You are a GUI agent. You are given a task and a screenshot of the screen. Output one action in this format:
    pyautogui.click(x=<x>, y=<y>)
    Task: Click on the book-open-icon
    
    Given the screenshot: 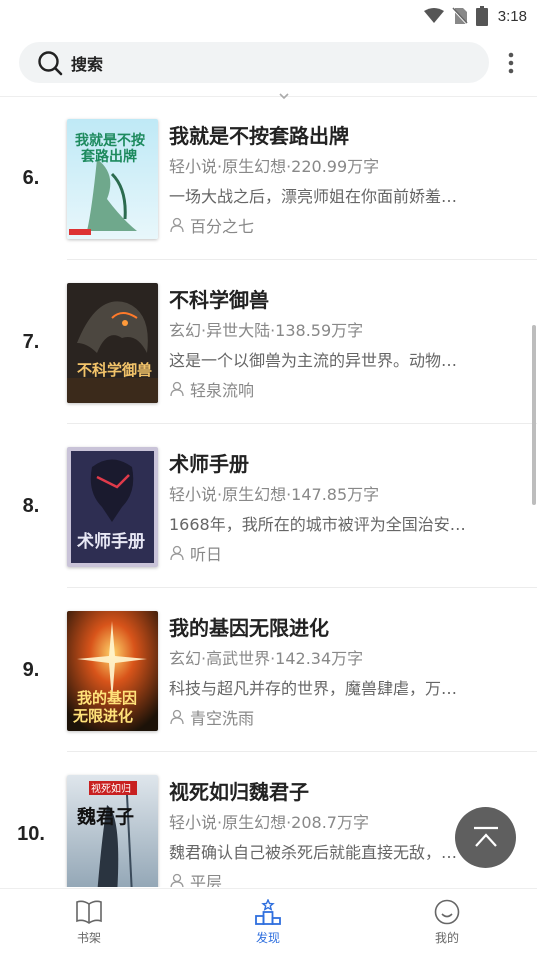 What is the action you would take?
    pyautogui.click(x=89, y=912)
    